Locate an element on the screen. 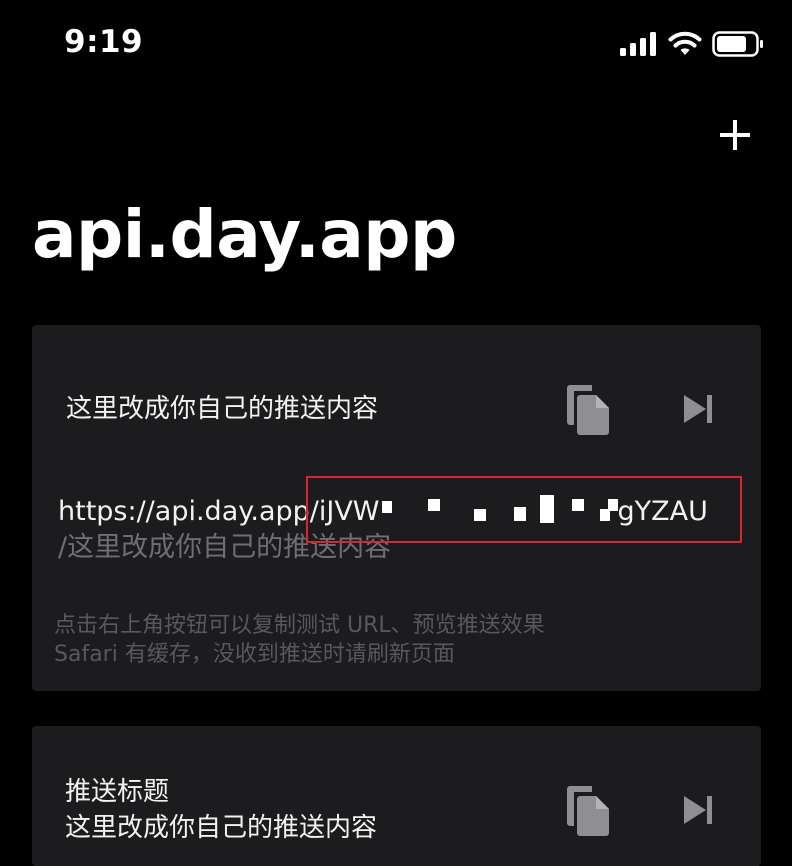 This screenshot has height=866, width=792. cellular-signal-icon is located at coordinates (638, 44).